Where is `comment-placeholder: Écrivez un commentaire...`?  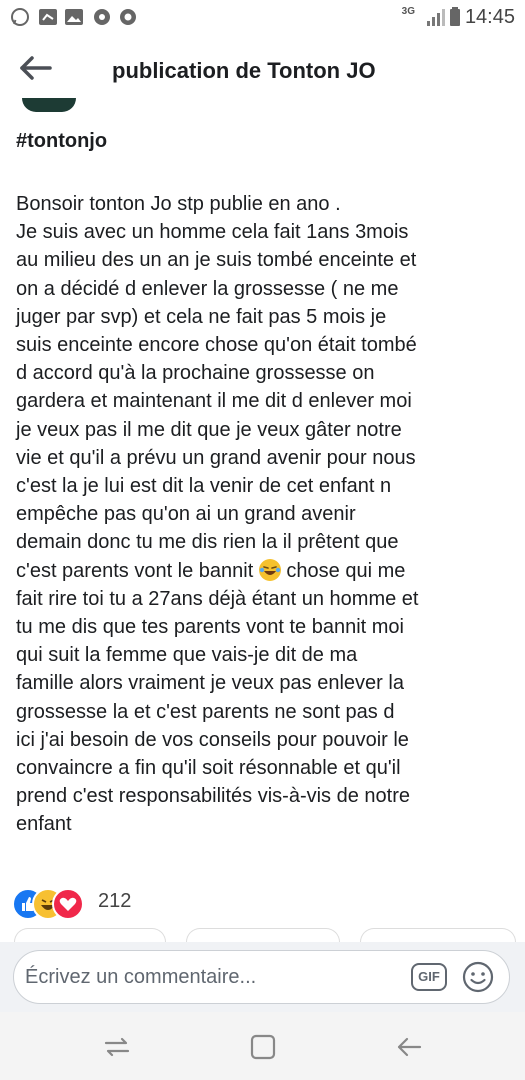
comment-placeholder: Écrivez un commentaire... is located at coordinates (141, 977).